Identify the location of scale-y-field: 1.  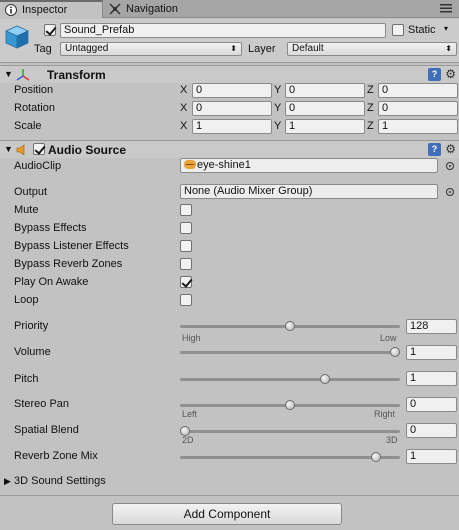
(325, 126).